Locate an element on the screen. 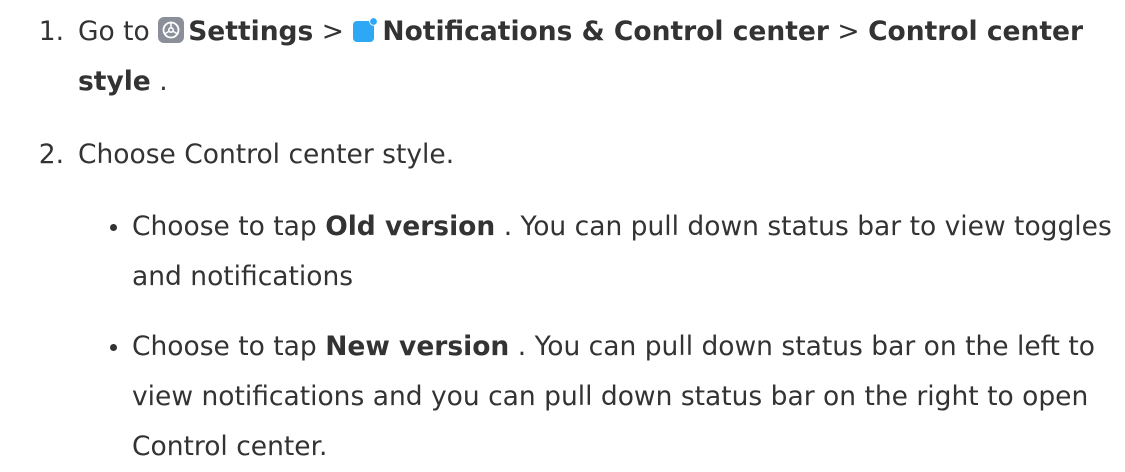  step-number: 2. is located at coordinates (51, 154).